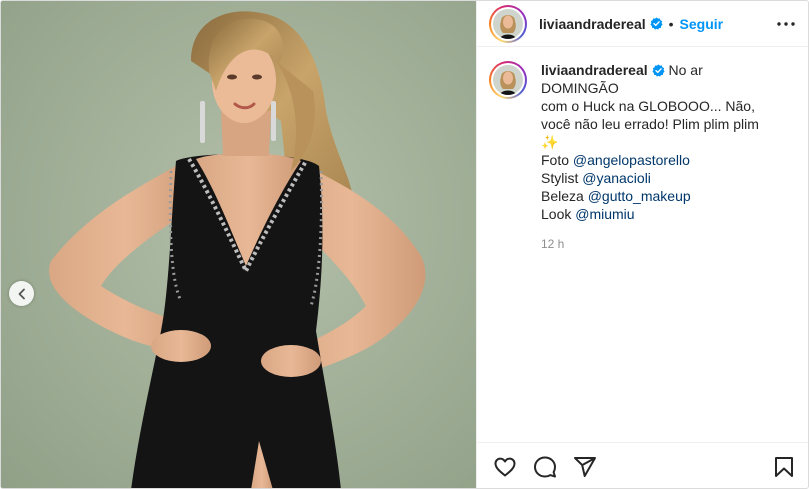 The height and width of the screenshot is (489, 809). I want to click on mention-link: @miumiu, so click(604, 214).